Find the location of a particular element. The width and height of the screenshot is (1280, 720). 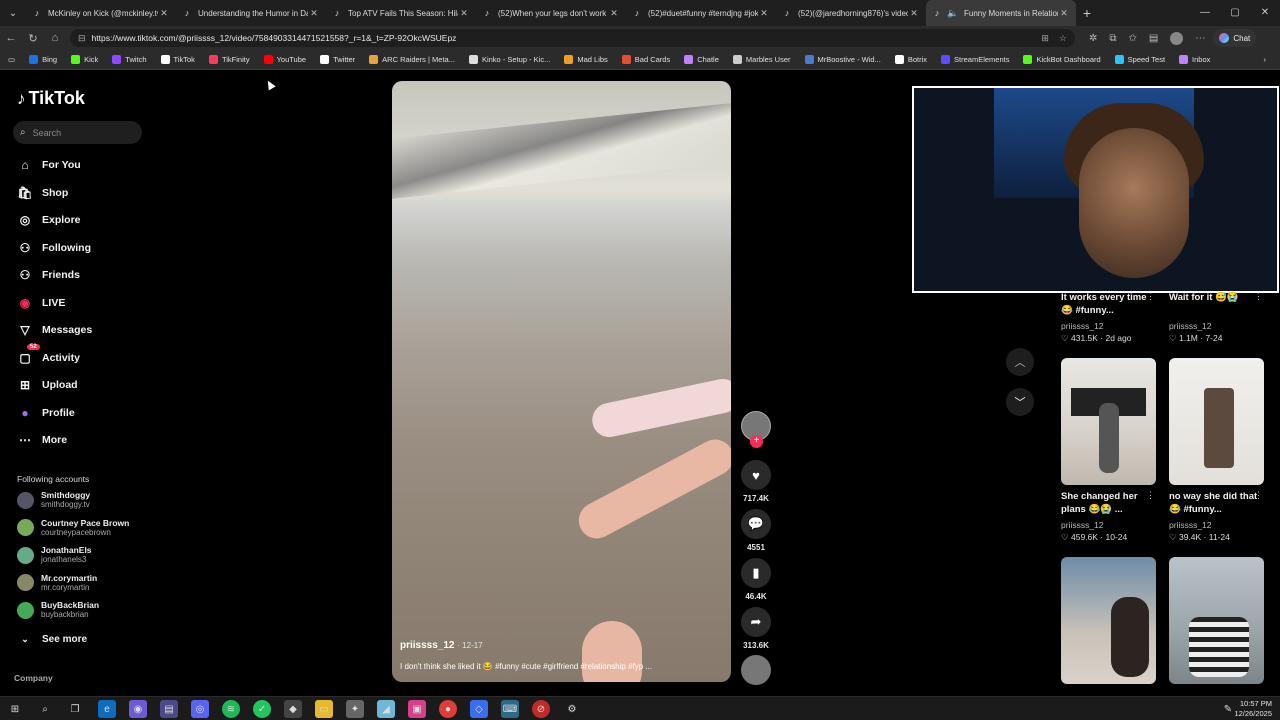

bookmarks-overflow-icon: › is located at coordinates (1265, 59).